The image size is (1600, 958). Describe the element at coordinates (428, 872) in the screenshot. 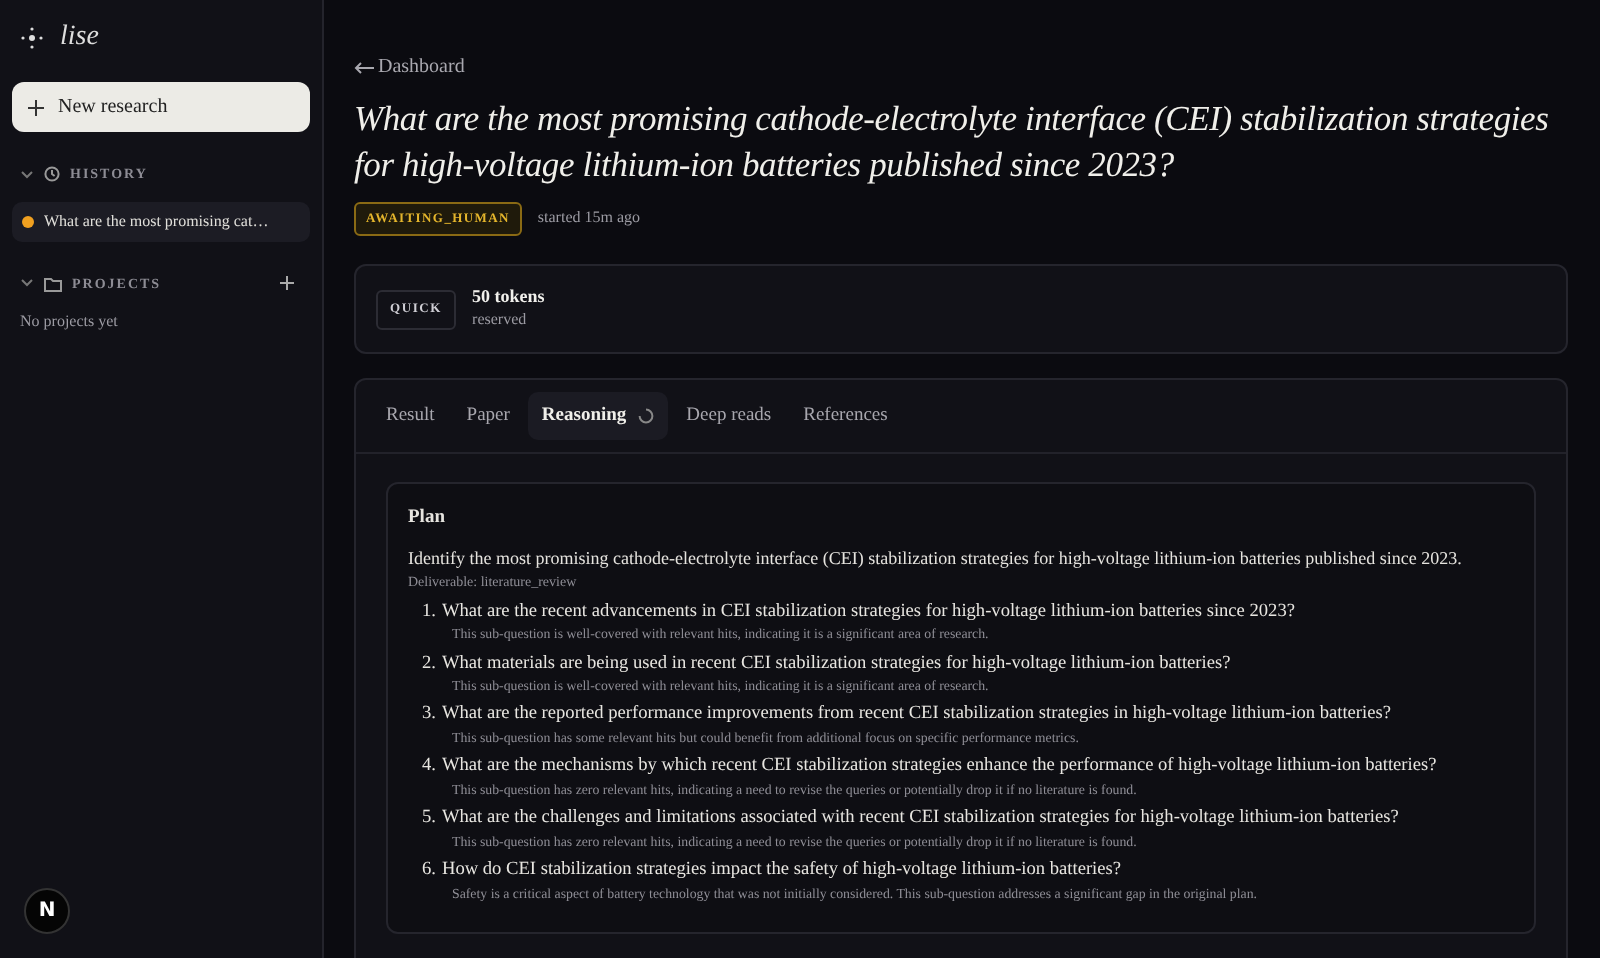

I see `question-number: 6.` at that location.